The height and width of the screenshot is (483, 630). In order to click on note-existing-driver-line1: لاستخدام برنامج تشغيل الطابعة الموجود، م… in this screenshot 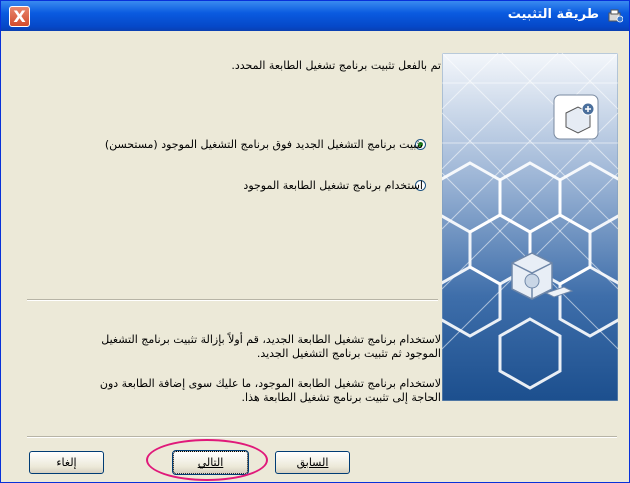, I will do `click(270, 383)`.